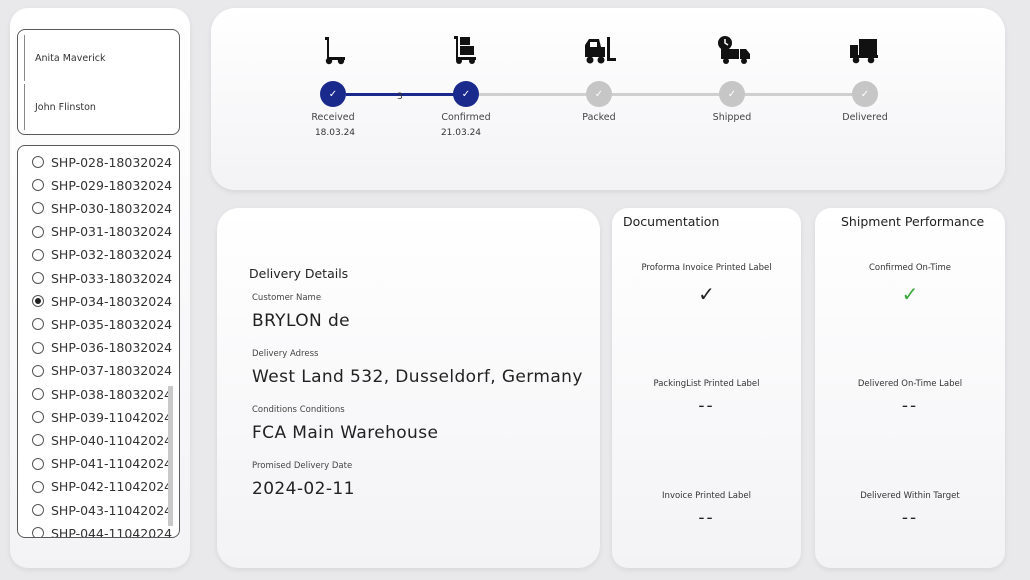  Describe the element at coordinates (112, 417) in the screenshot. I see `shipment-id: SHP-039-11042024` at that location.